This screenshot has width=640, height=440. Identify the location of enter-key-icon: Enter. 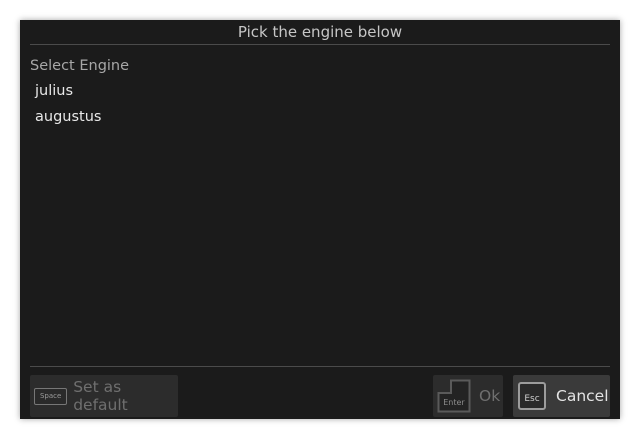
(454, 396).